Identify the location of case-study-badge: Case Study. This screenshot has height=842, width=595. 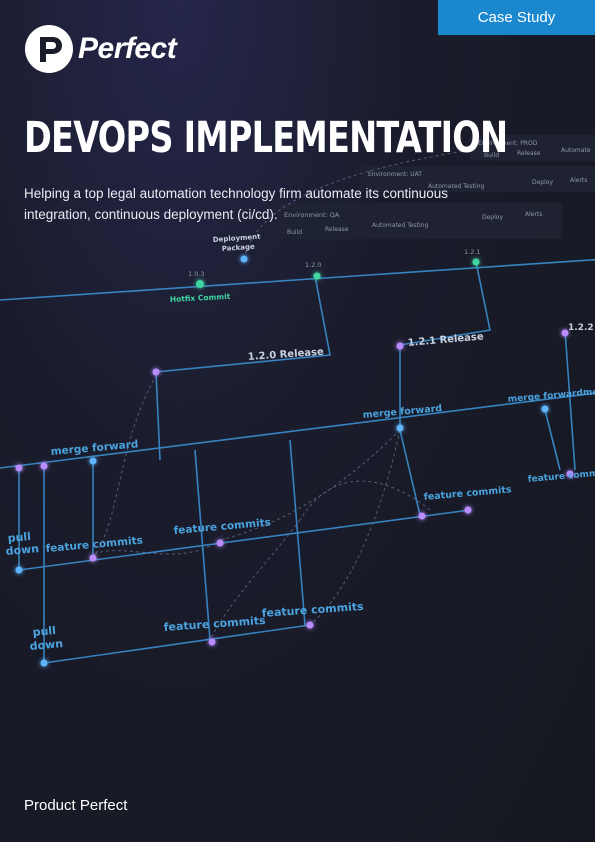
(516, 17).